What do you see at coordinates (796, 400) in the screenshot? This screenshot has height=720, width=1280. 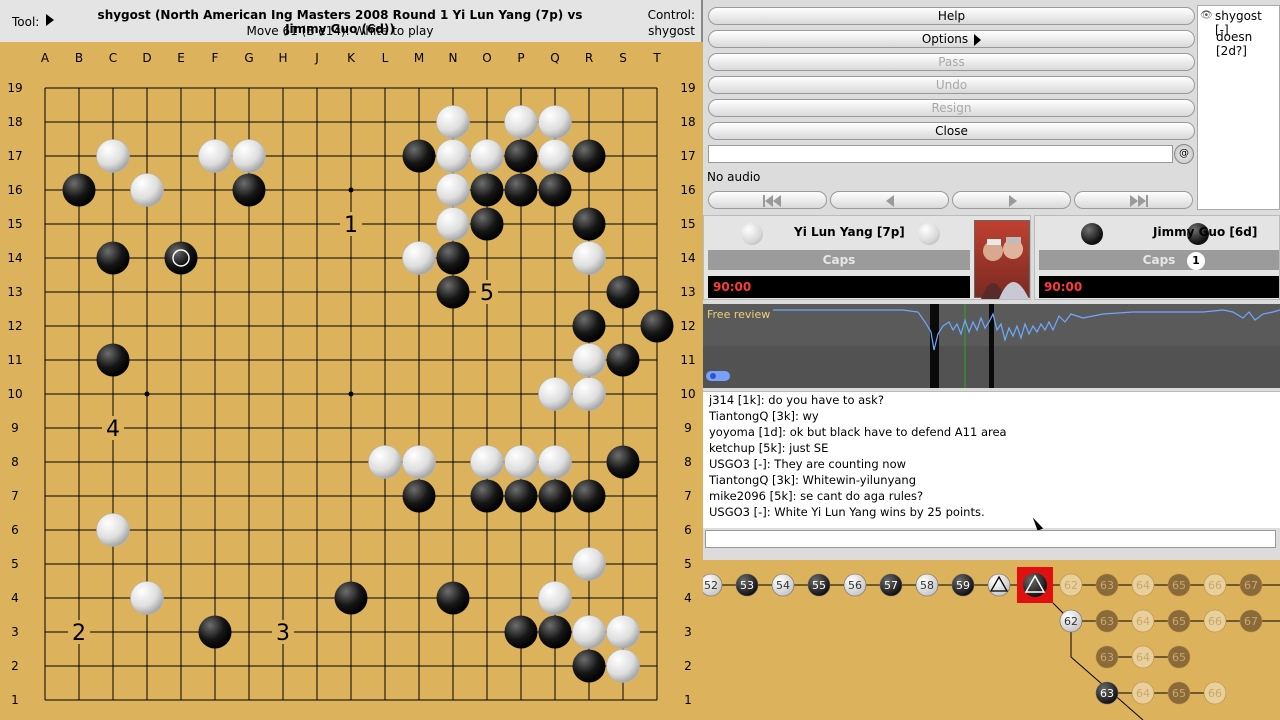 I see `chat-message: j314 [1k]: do you have to ask?` at bounding box center [796, 400].